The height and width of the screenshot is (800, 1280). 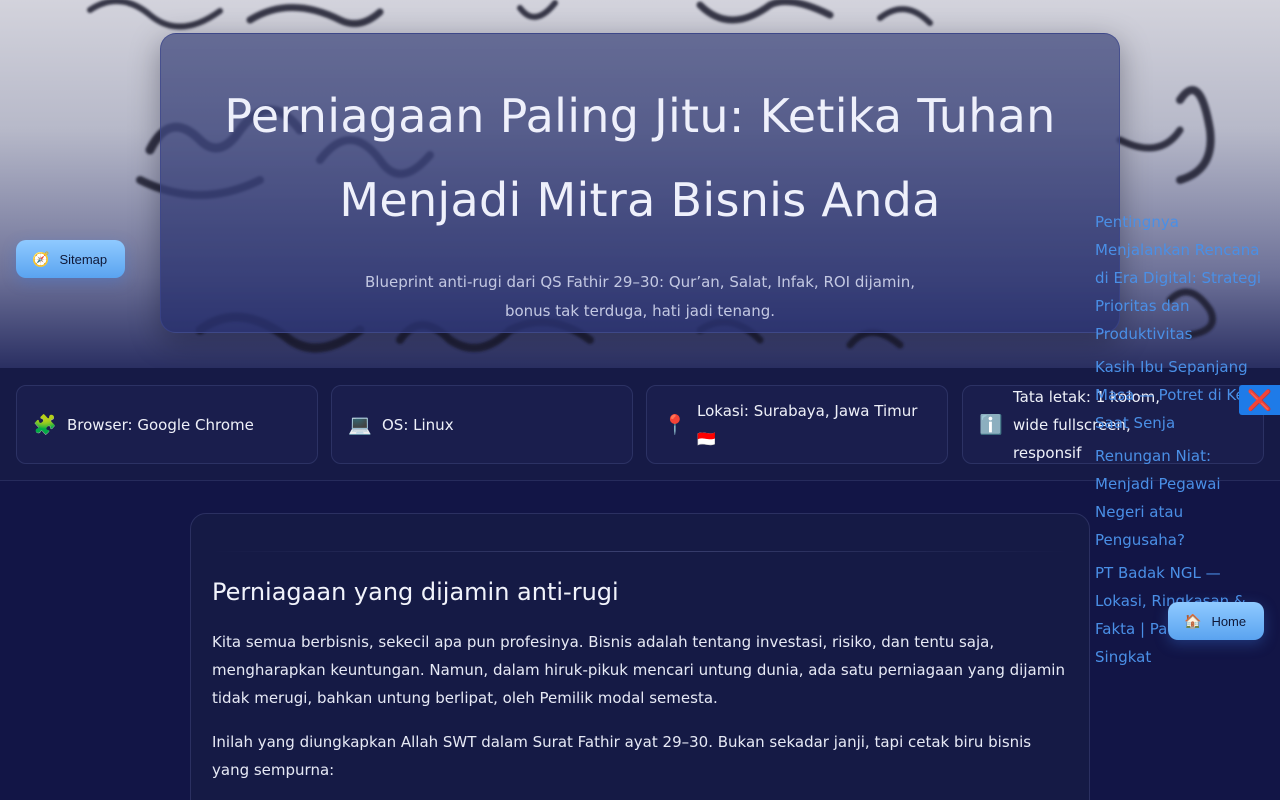 I want to click on info-card-os: 💻 OS: Linux, so click(x=482, y=424).